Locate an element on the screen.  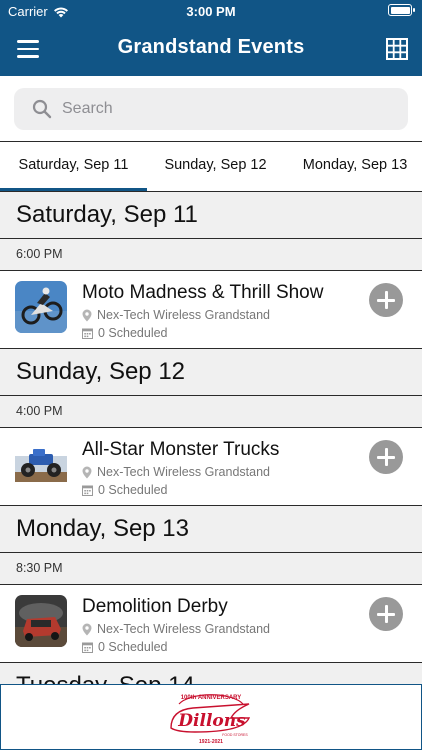
event-title: Moto Madness & Thrill Show is located at coordinates (203, 292).